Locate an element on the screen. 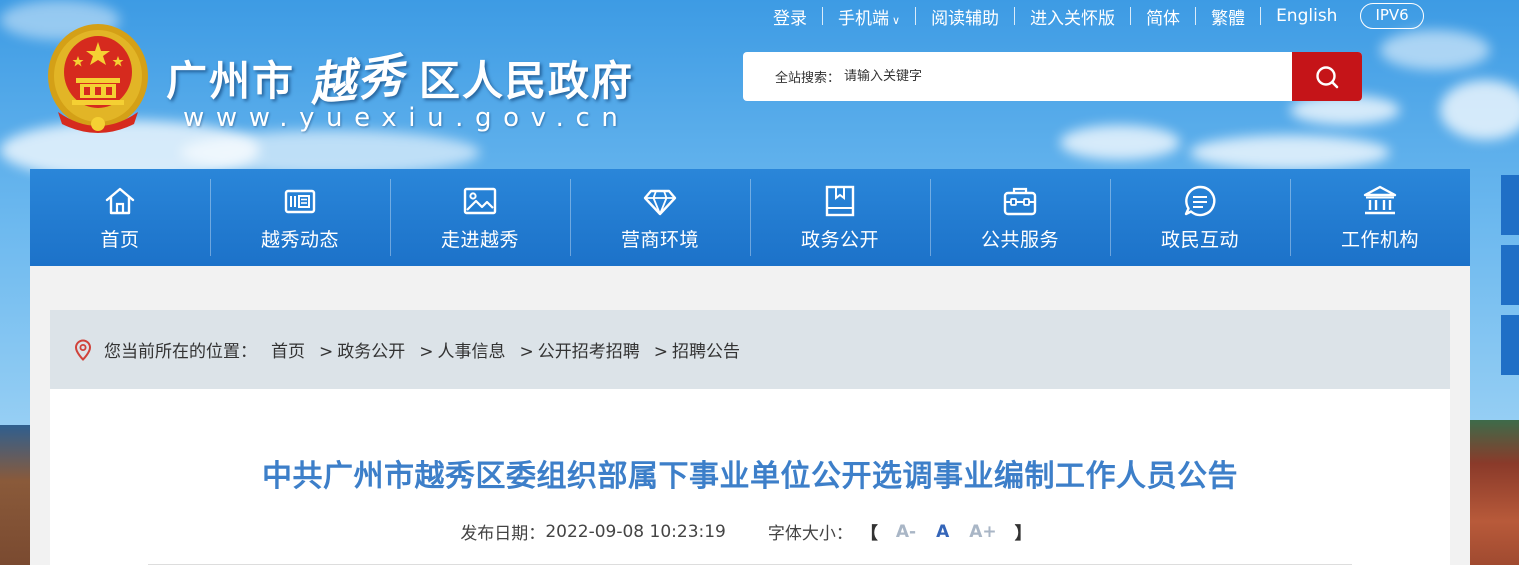 This screenshot has height=565, width=1519. top-links-bar: 登录 手机端 ∨ 阅读辅助 进入关怀版 简体 繁體 English IPV6 is located at coordinates (1091, 16).